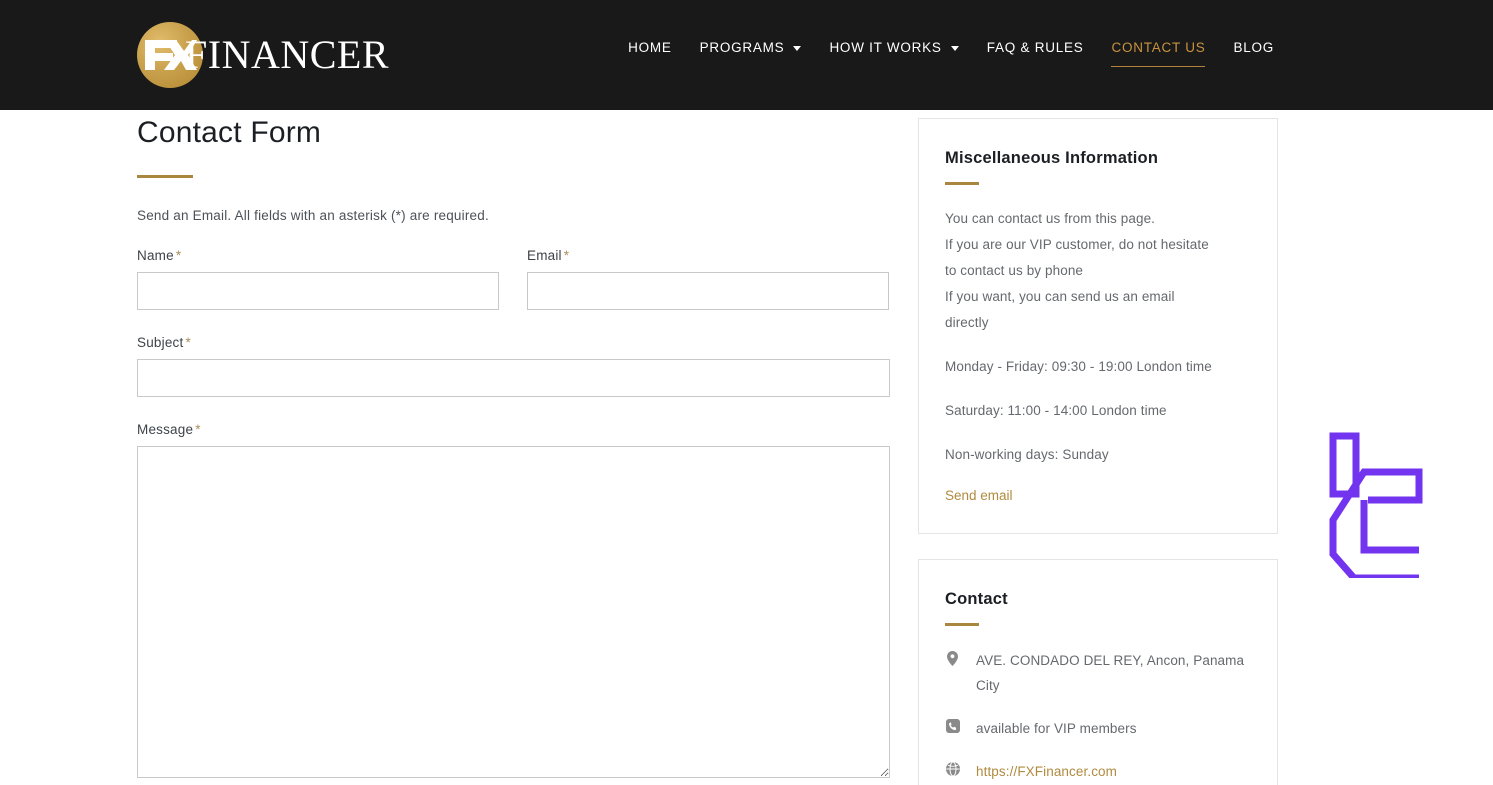  I want to click on title-accent-bar, so click(165, 176).